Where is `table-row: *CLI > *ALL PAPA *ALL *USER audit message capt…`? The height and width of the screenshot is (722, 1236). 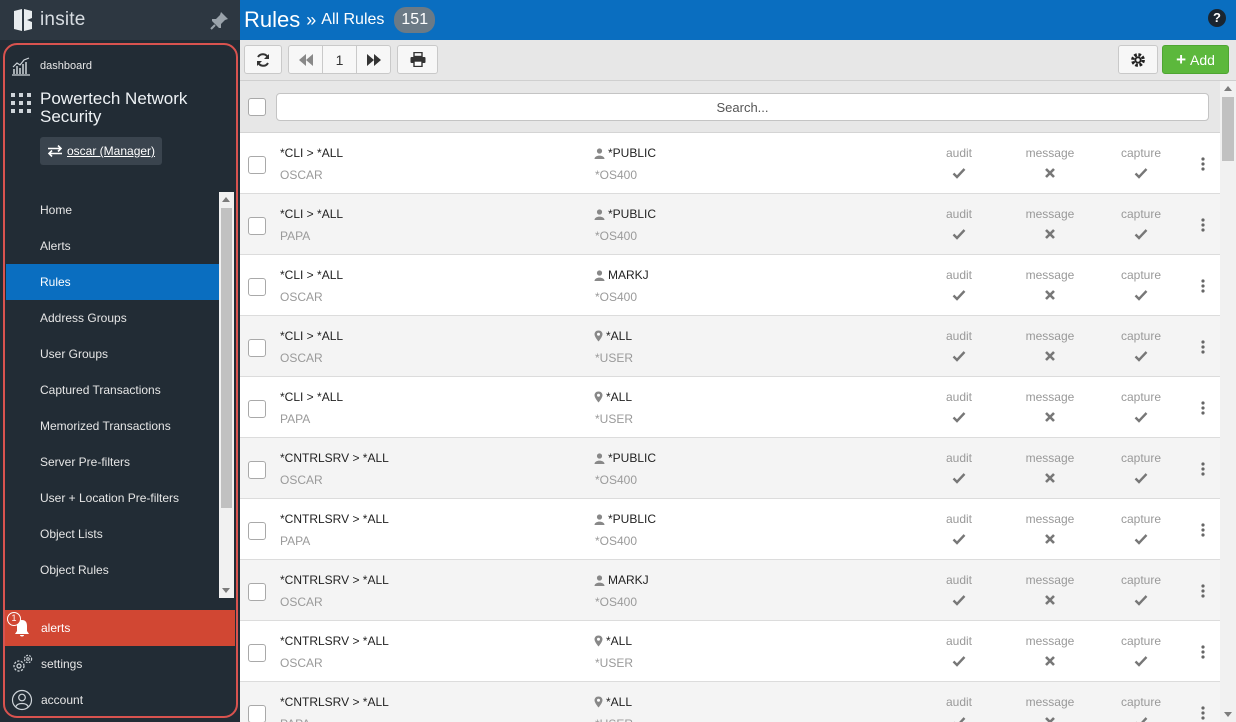 table-row: *CLI > *ALL PAPA *ALL *USER audit message capt… is located at coordinates (730, 407).